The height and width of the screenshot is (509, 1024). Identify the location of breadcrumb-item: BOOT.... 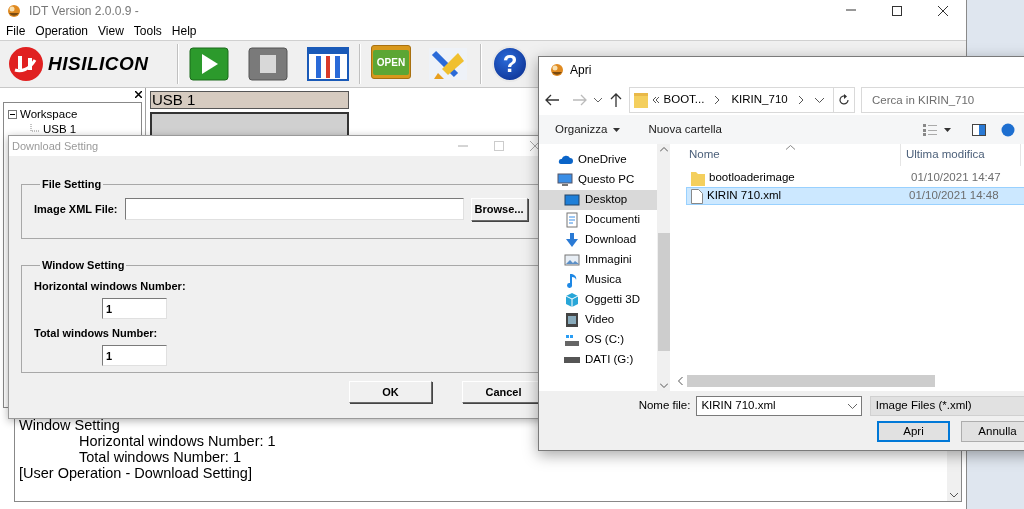
(684, 100).